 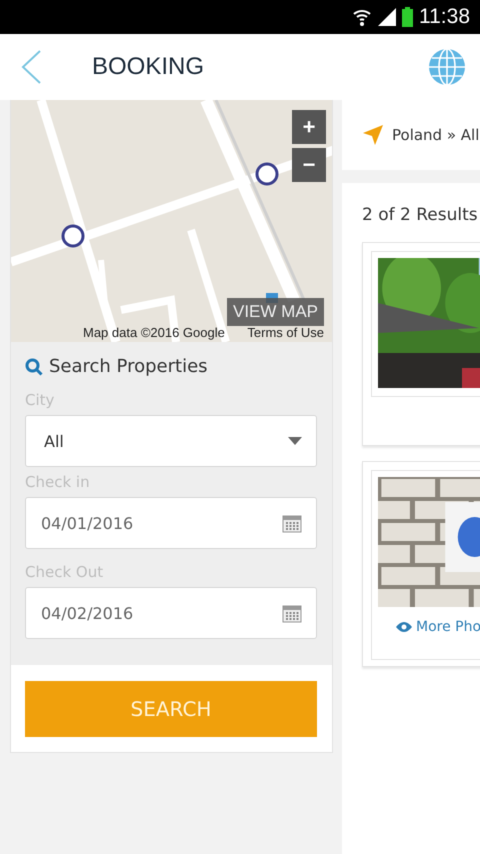 What do you see at coordinates (149, 67) in the screenshot?
I see `page-title: BOOKING` at bounding box center [149, 67].